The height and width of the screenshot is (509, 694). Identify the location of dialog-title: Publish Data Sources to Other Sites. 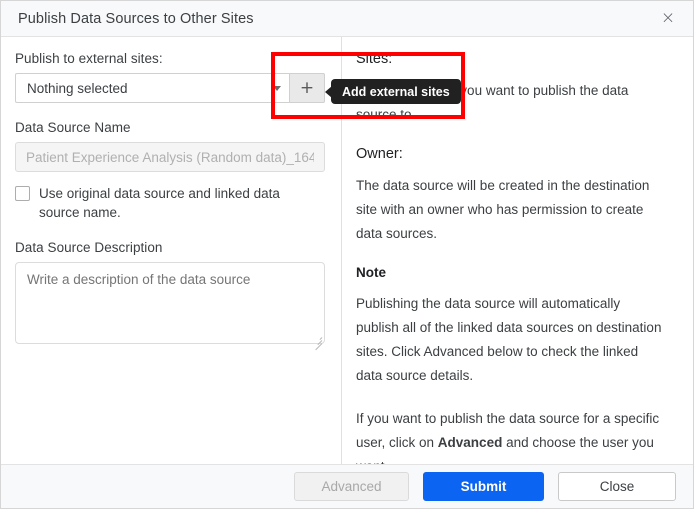
(136, 18).